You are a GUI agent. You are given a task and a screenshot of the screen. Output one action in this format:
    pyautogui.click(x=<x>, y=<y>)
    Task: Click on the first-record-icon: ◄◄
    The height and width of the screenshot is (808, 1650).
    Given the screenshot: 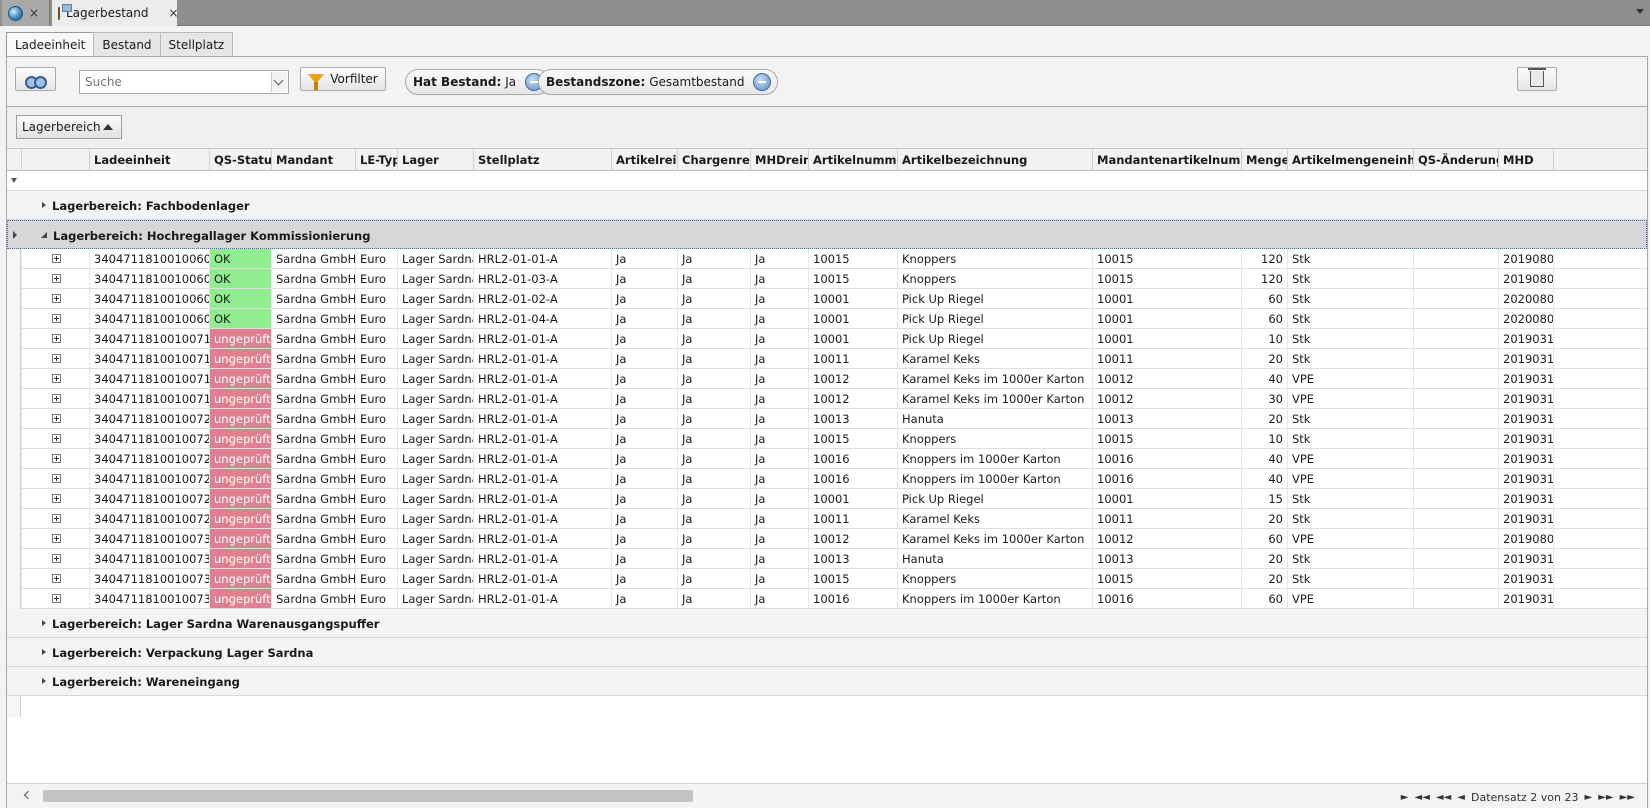 What is the action you would take?
    pyautogui.click(x=1422, y=797)
    